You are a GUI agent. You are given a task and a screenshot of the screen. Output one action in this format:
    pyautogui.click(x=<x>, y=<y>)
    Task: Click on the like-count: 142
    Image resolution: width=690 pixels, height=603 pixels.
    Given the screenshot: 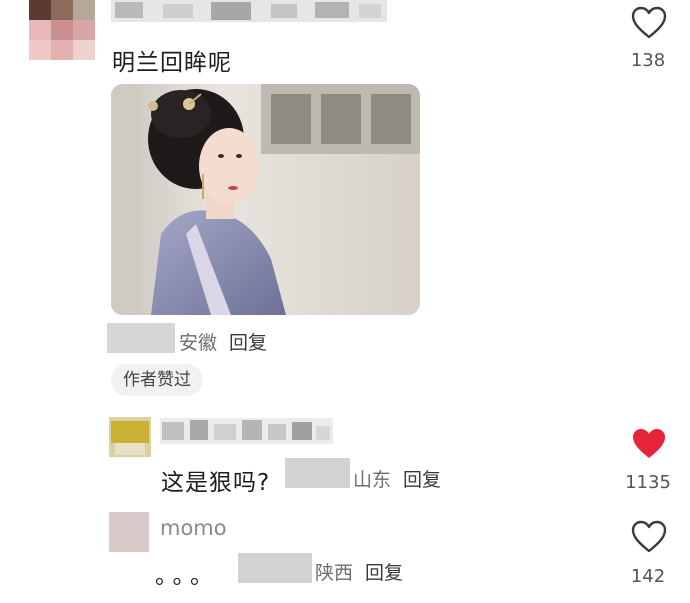 What is the action you would take?
    pyautogui.click(x=648, y=576)
    